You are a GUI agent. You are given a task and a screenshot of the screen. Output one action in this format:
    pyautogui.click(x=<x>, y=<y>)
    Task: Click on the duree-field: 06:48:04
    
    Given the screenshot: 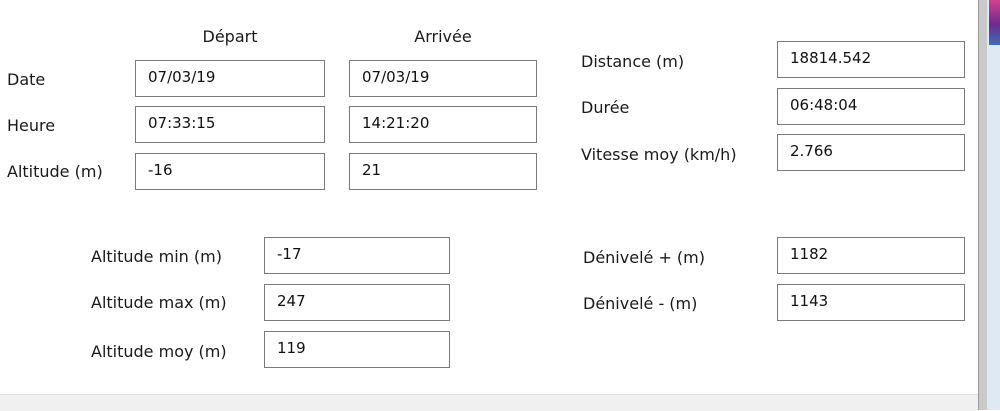 What is the action you would take?
    pyautogui.click(x=871, y=106)
    